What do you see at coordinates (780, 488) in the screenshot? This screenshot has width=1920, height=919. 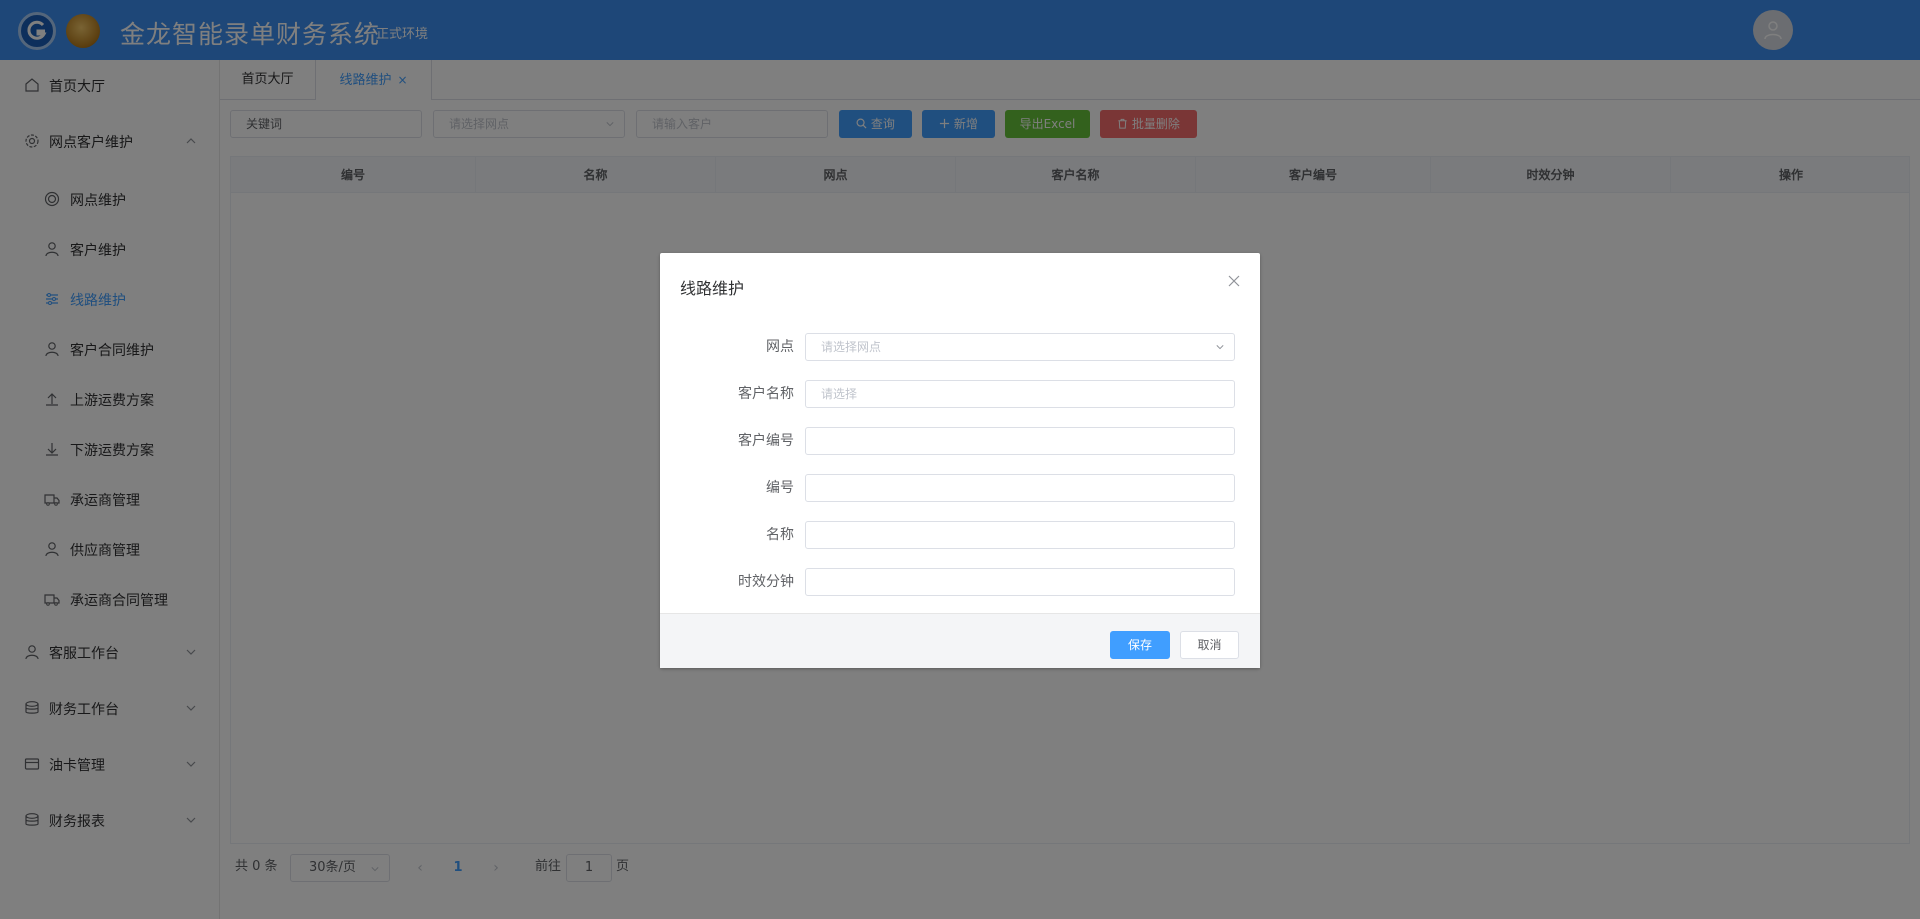 I see `form-label: 编号` at bounding box center [780, 488].